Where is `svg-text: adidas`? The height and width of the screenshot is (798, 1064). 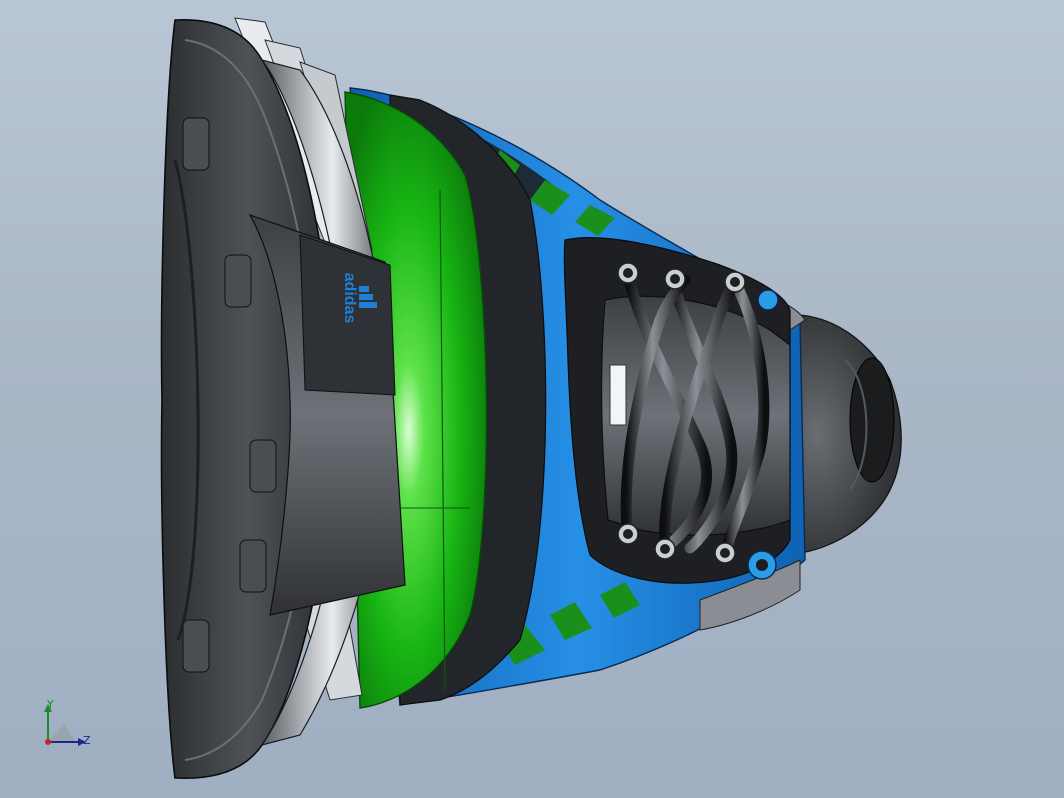
svg-text: adidas is located at coordinates (349, 298).